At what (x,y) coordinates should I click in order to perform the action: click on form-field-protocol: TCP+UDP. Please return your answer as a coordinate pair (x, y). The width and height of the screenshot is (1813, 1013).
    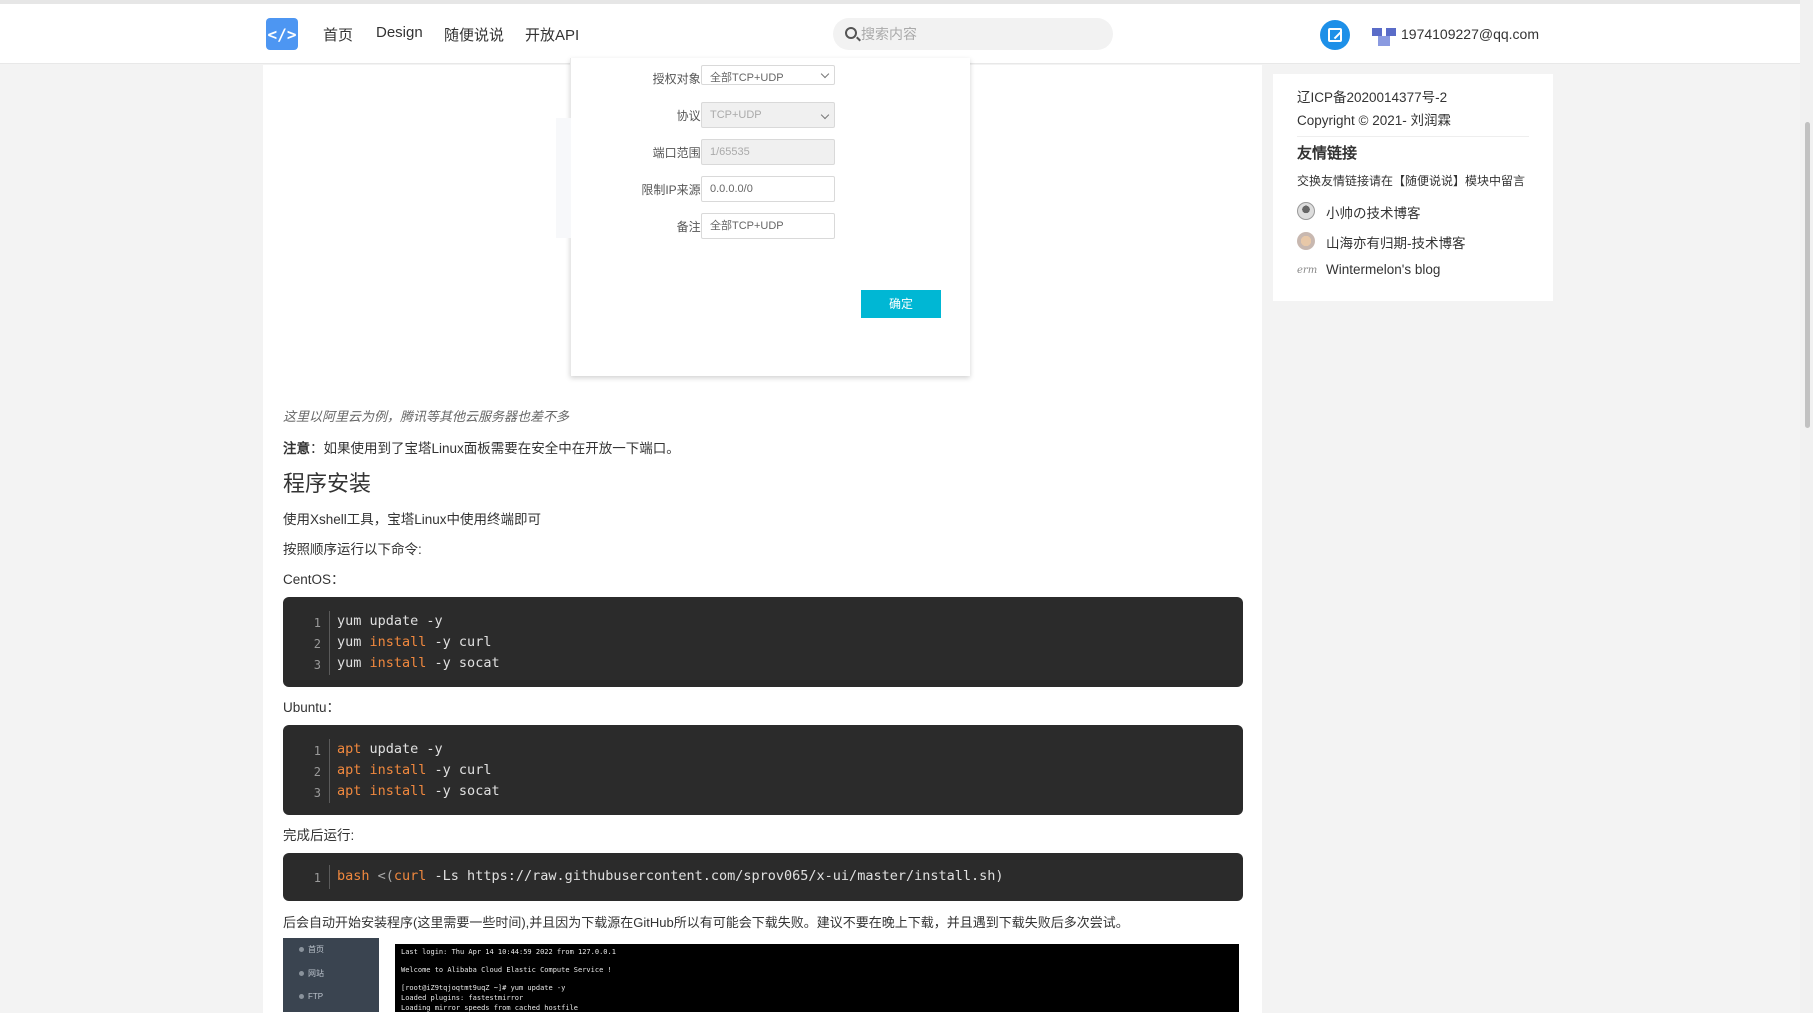
    Looking at the image, I should click on (768, 115).